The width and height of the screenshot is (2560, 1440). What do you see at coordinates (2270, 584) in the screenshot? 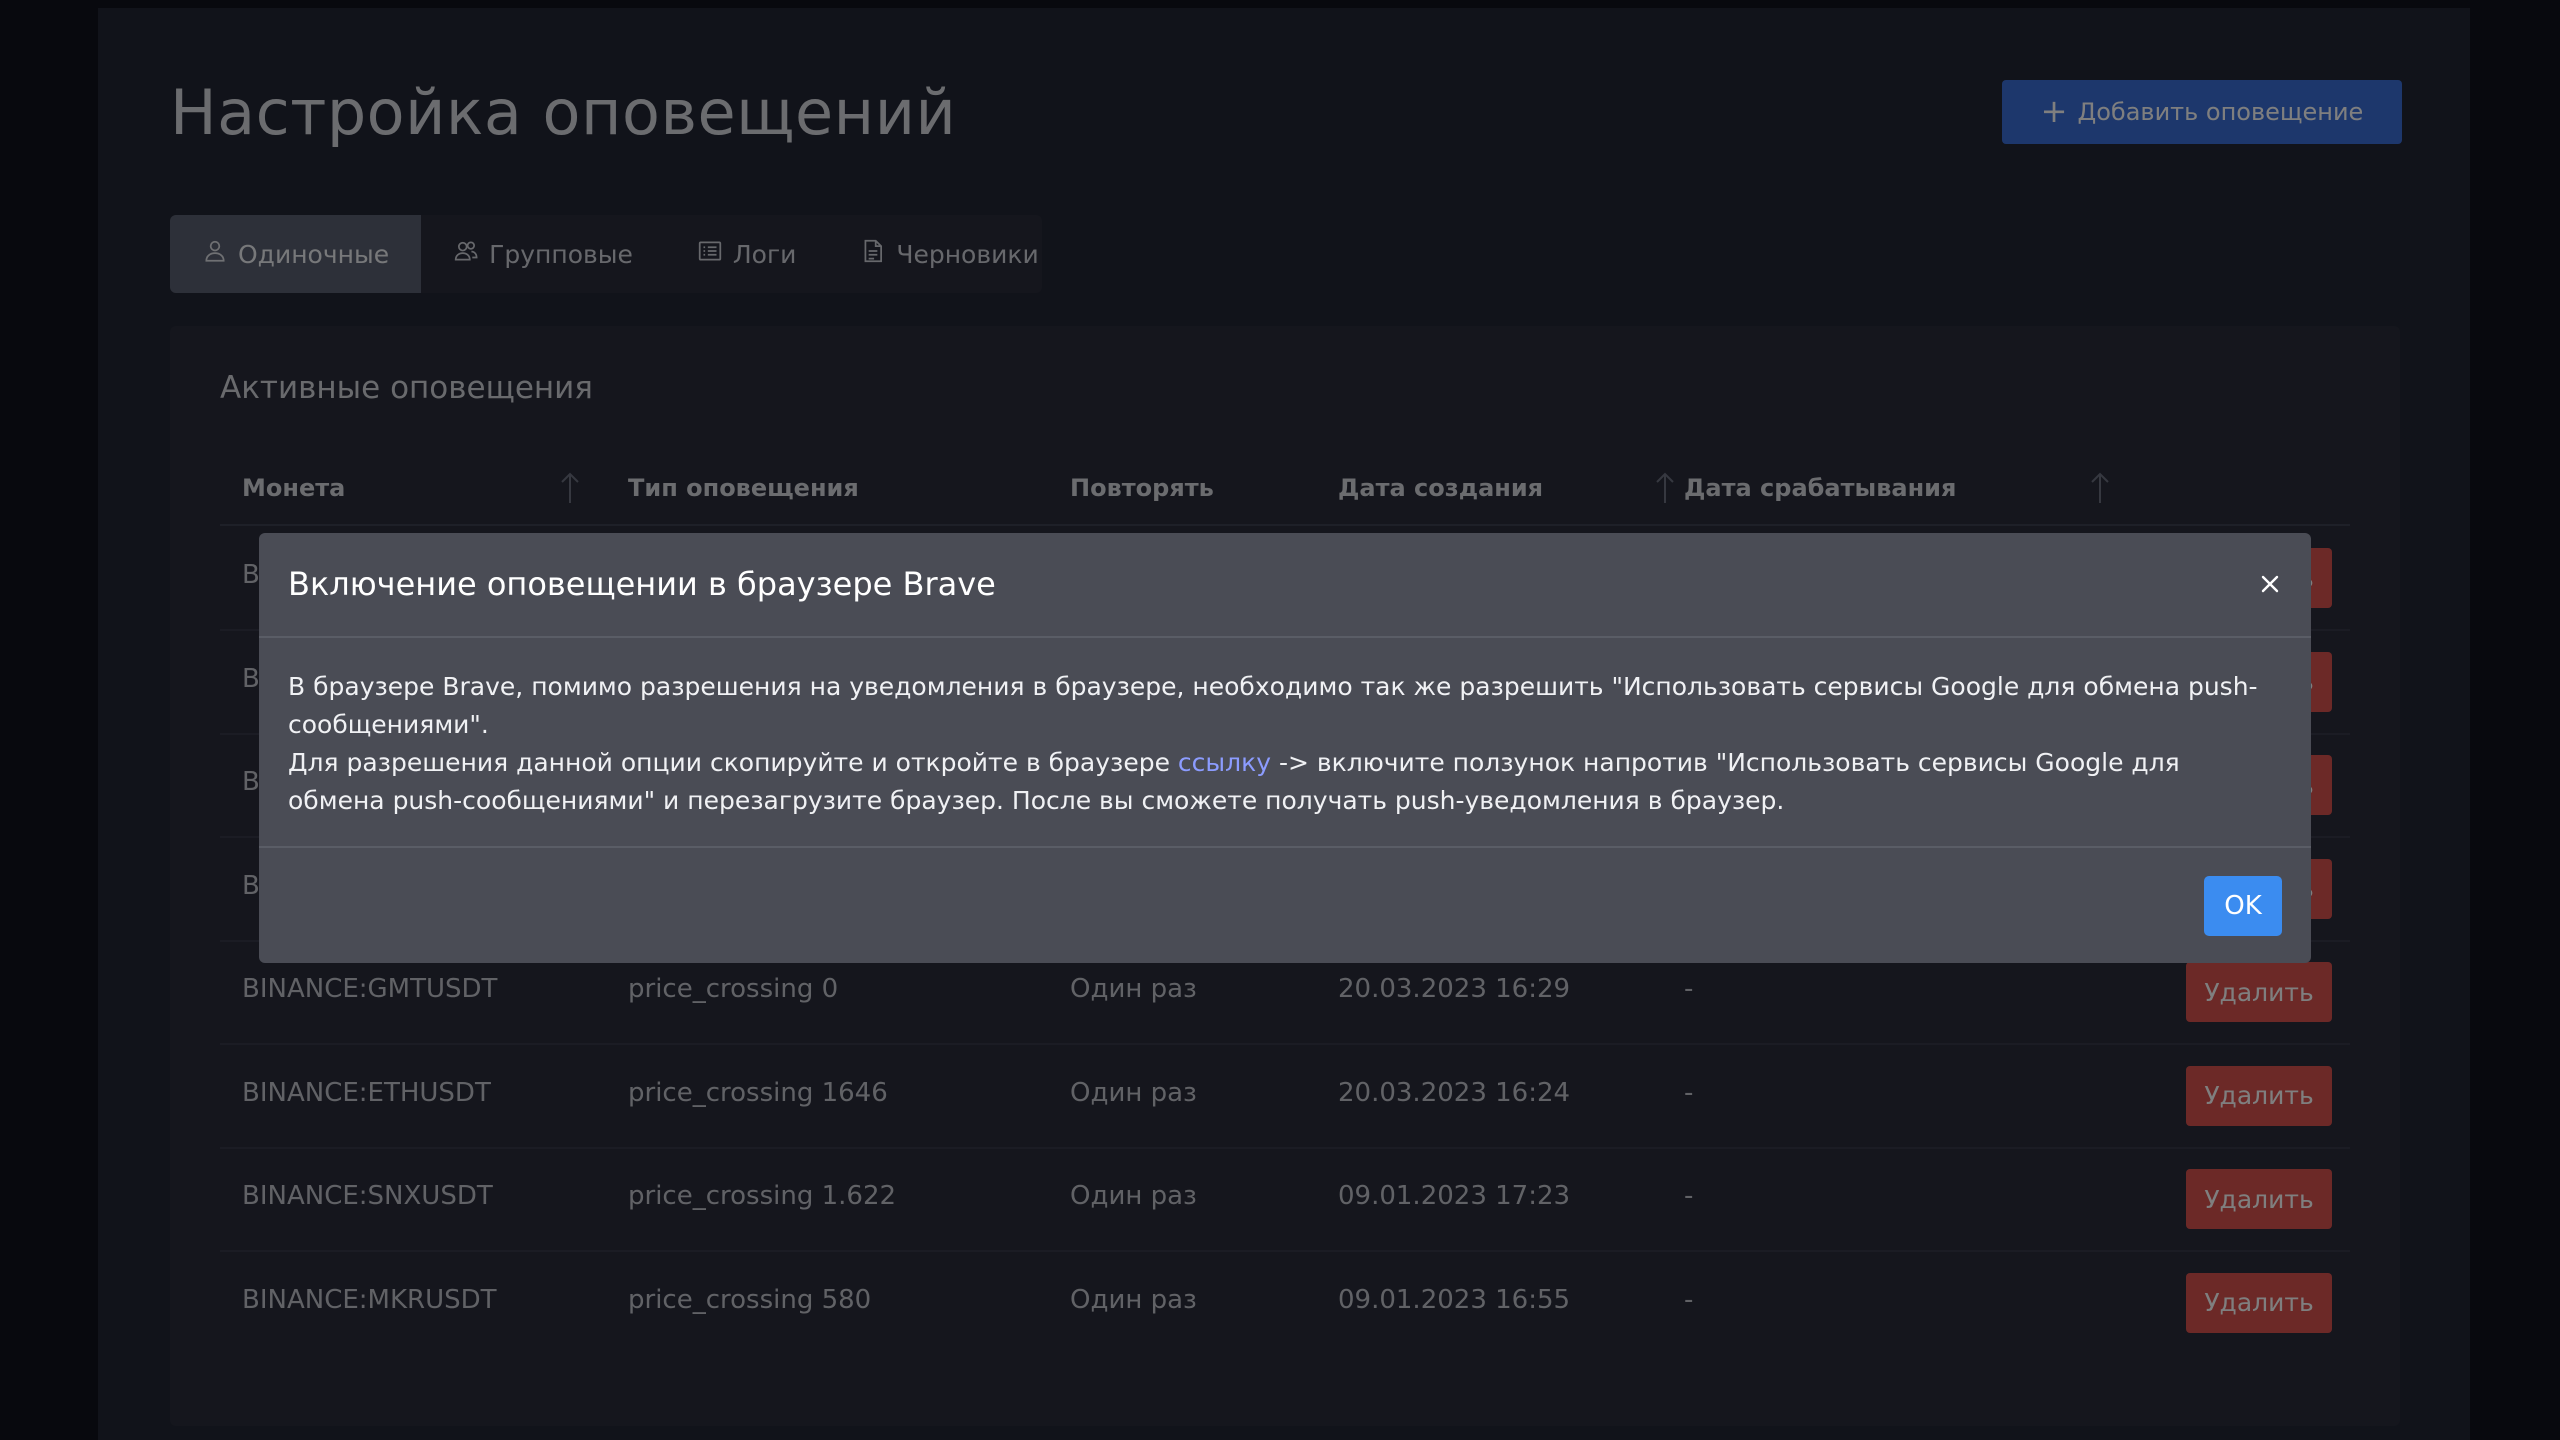
I see `close-icon` at bounding box center [2270, 584].